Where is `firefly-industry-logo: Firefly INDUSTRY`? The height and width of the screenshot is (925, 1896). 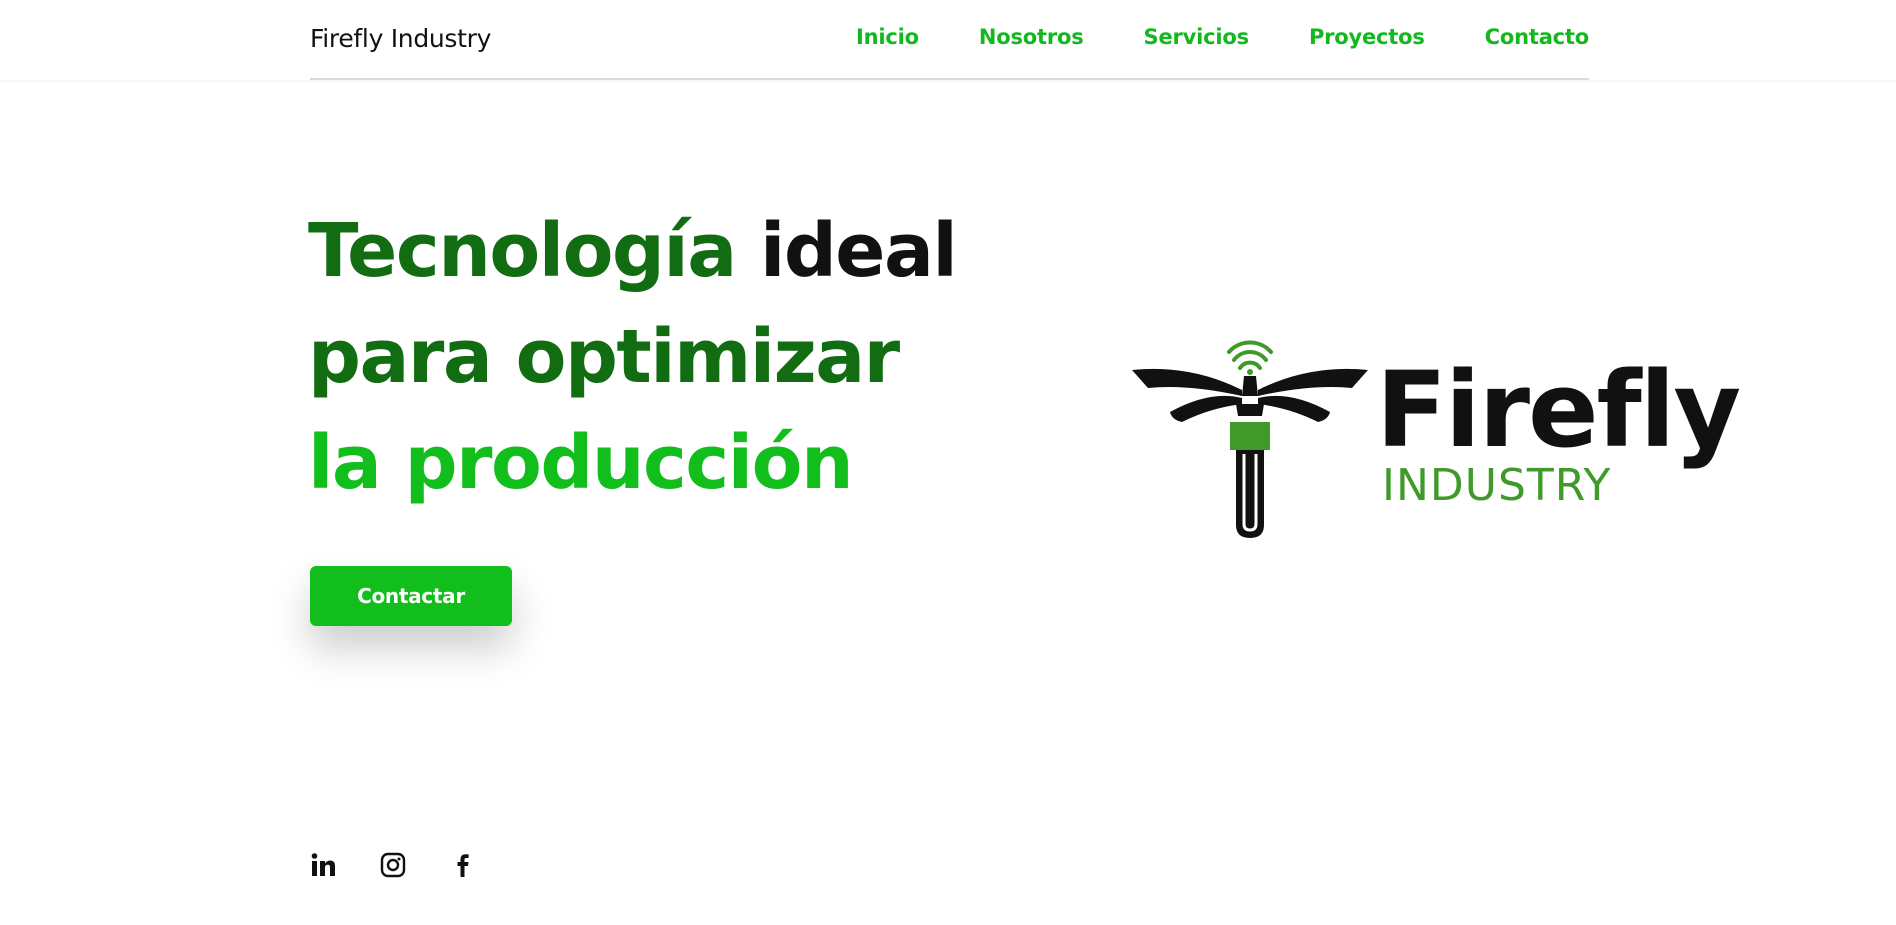 firefly-industry-logo: Firefly INDUSTRY is located at coordinates (1436, 439).